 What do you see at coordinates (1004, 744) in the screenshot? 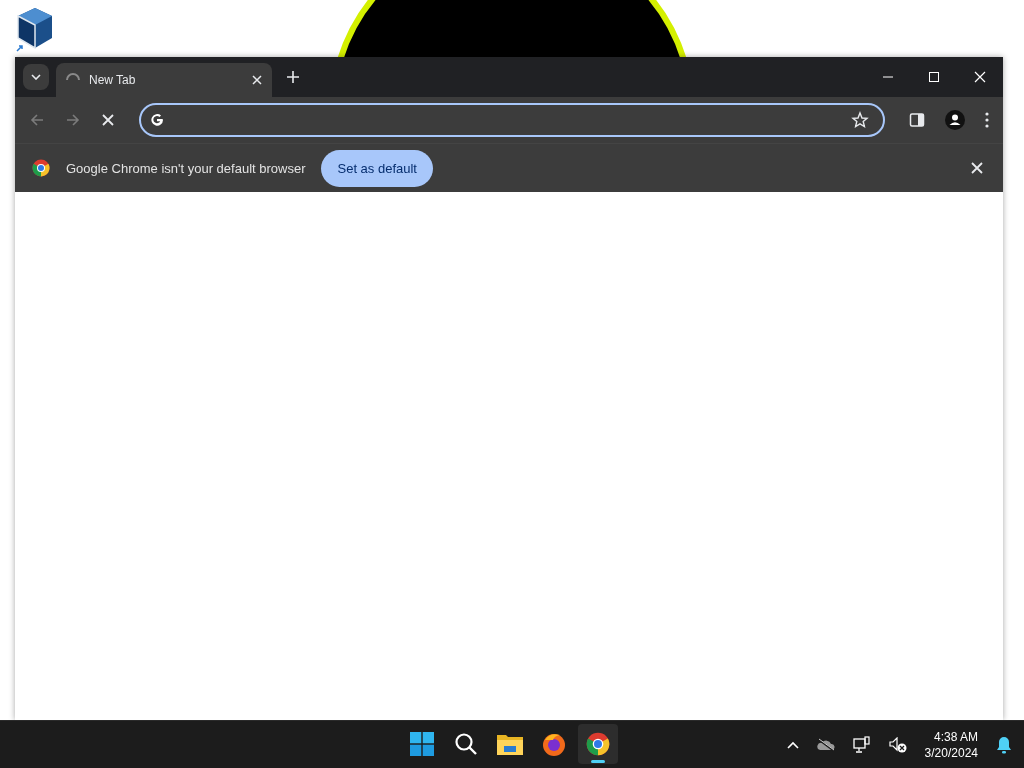
I see `bell-icon` at bounding box center [1004, 744].